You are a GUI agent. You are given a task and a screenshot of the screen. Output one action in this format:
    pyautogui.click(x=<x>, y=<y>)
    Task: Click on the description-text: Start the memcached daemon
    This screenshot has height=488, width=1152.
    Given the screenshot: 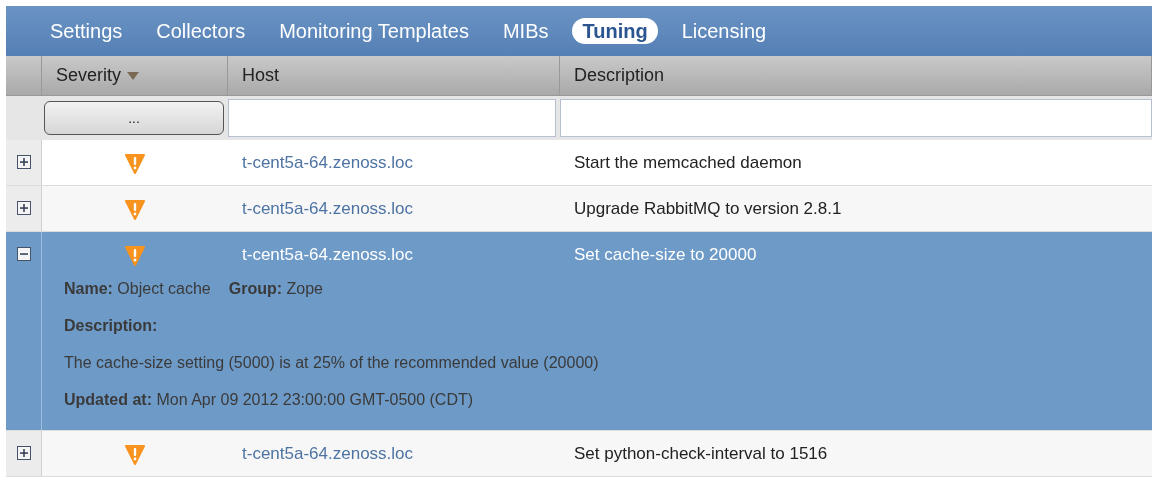 What is the action you would take?
    pyautogui.click(x=688, y=162)
    